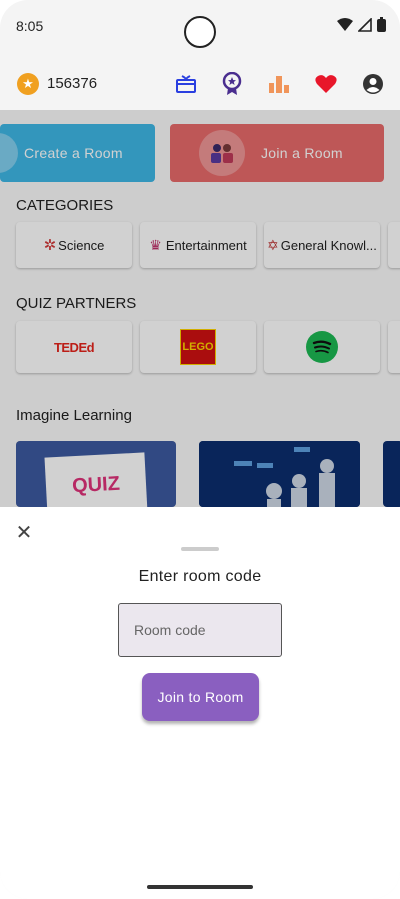 The image size is (400, 899). What do you see at coordinates (65, 205) in the screenshot?
I see `categories-title: CATEGORIES` at bounding box center [65, 205].